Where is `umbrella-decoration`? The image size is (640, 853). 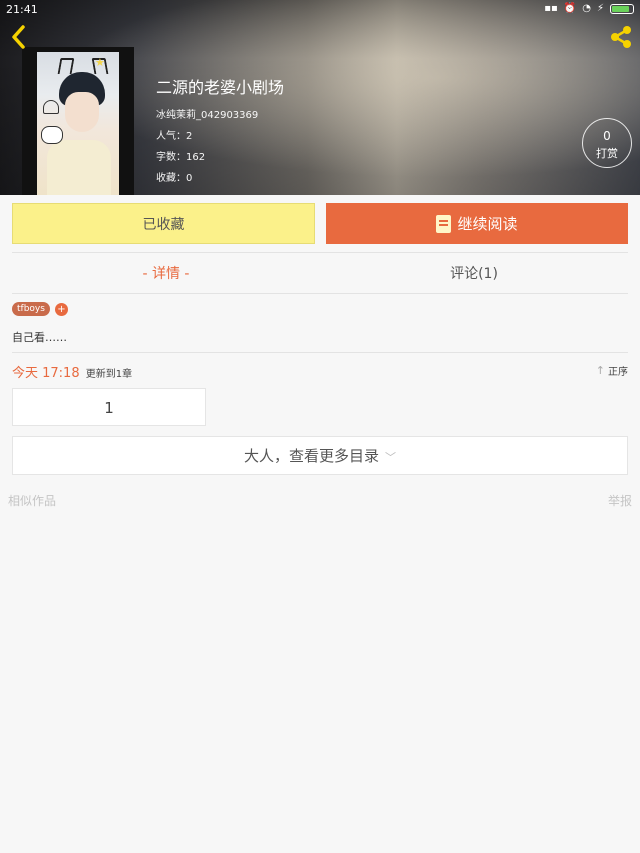 umbrella-decoration is located at coordinates (51, 107).